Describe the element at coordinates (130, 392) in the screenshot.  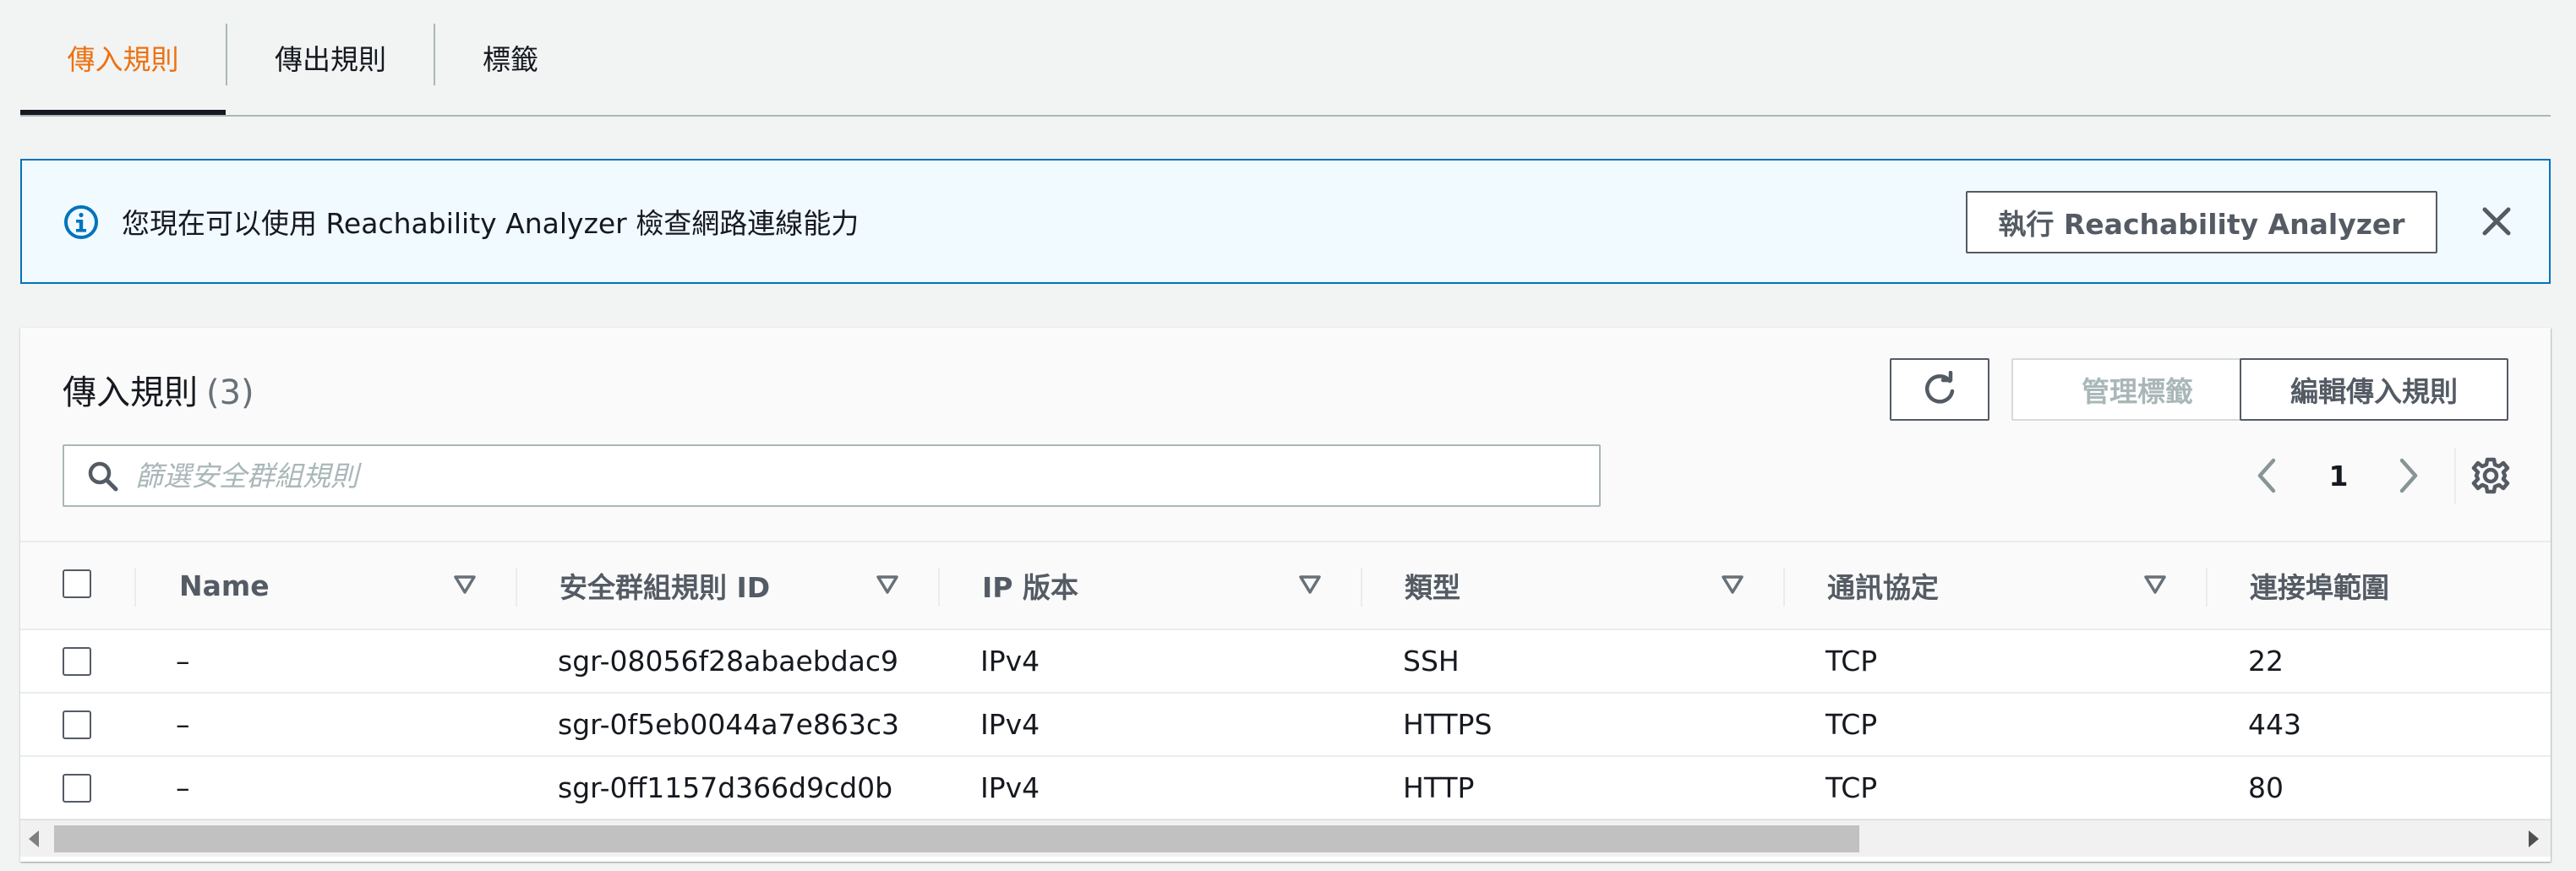
I see `title-text: 傳入規則` at that location.